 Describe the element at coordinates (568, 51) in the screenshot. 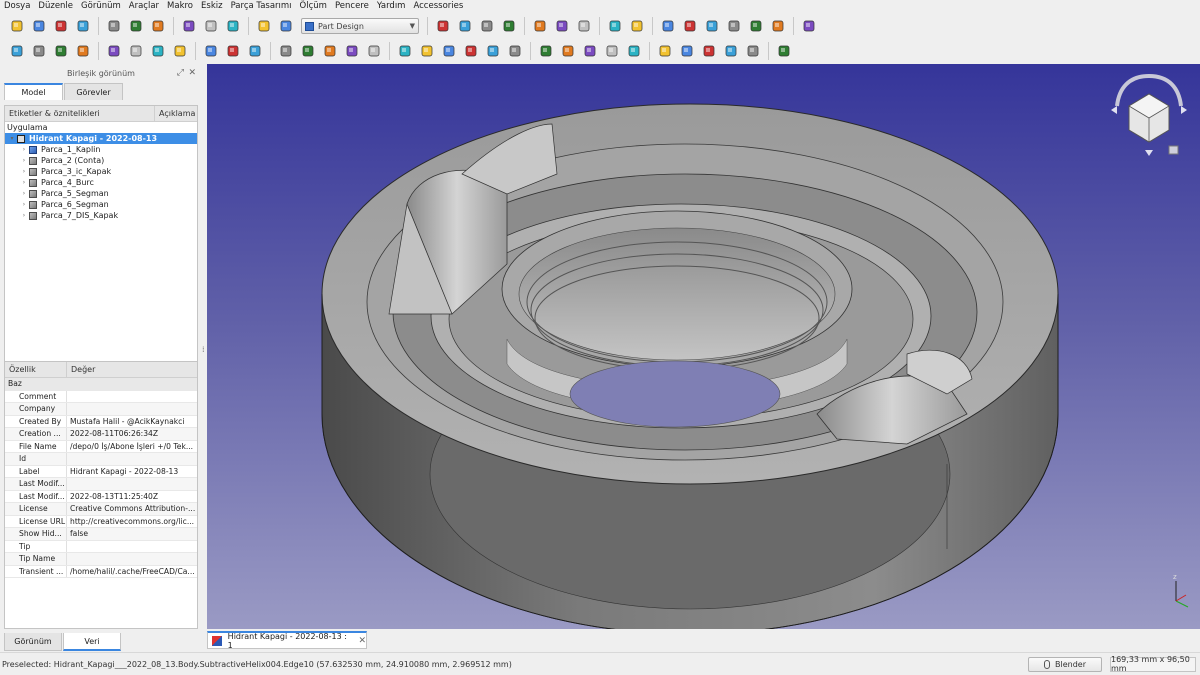

I see `chamfer-icon` at that location.